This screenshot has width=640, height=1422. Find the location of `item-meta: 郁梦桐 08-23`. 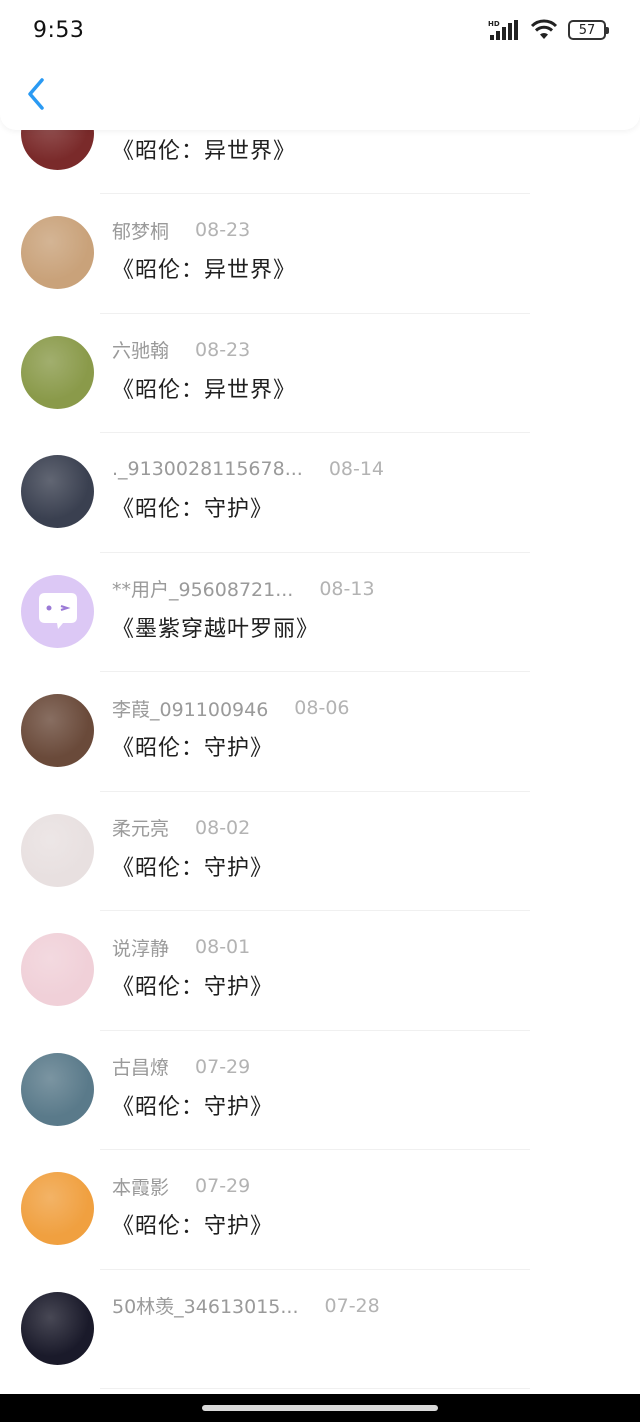

item-meta: 郁梦桐 08-23 is located at coordinates (181, 230).